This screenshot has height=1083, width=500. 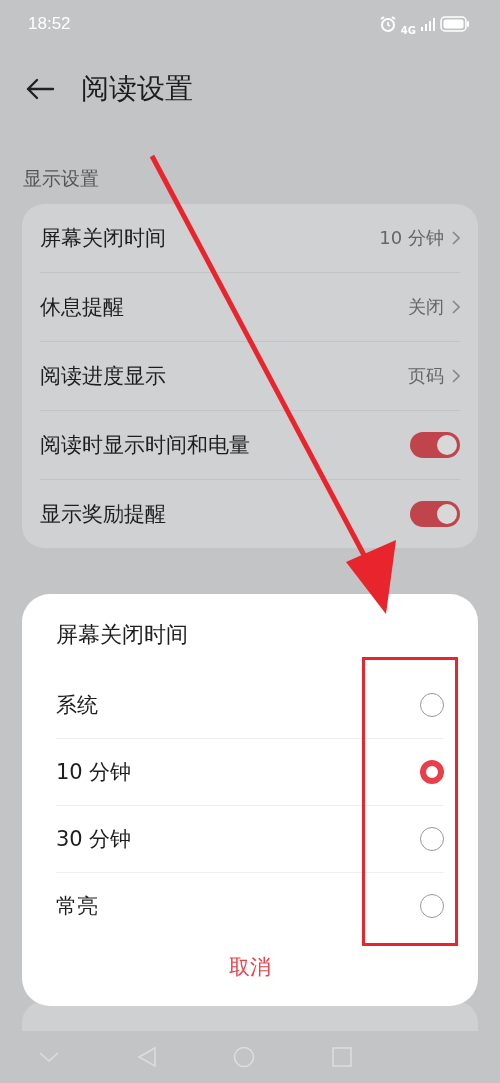 What do you see at coordinates (77, 906) in the screenshot?
I see `option-label: 常亮` at bounding box center [77, 906].